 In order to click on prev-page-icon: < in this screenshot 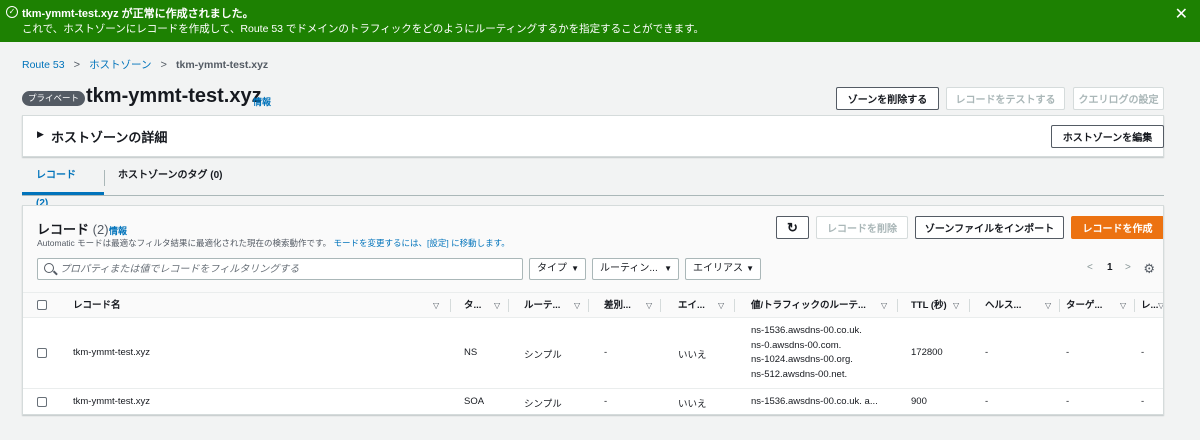, I will do `click(1090, 267)`.